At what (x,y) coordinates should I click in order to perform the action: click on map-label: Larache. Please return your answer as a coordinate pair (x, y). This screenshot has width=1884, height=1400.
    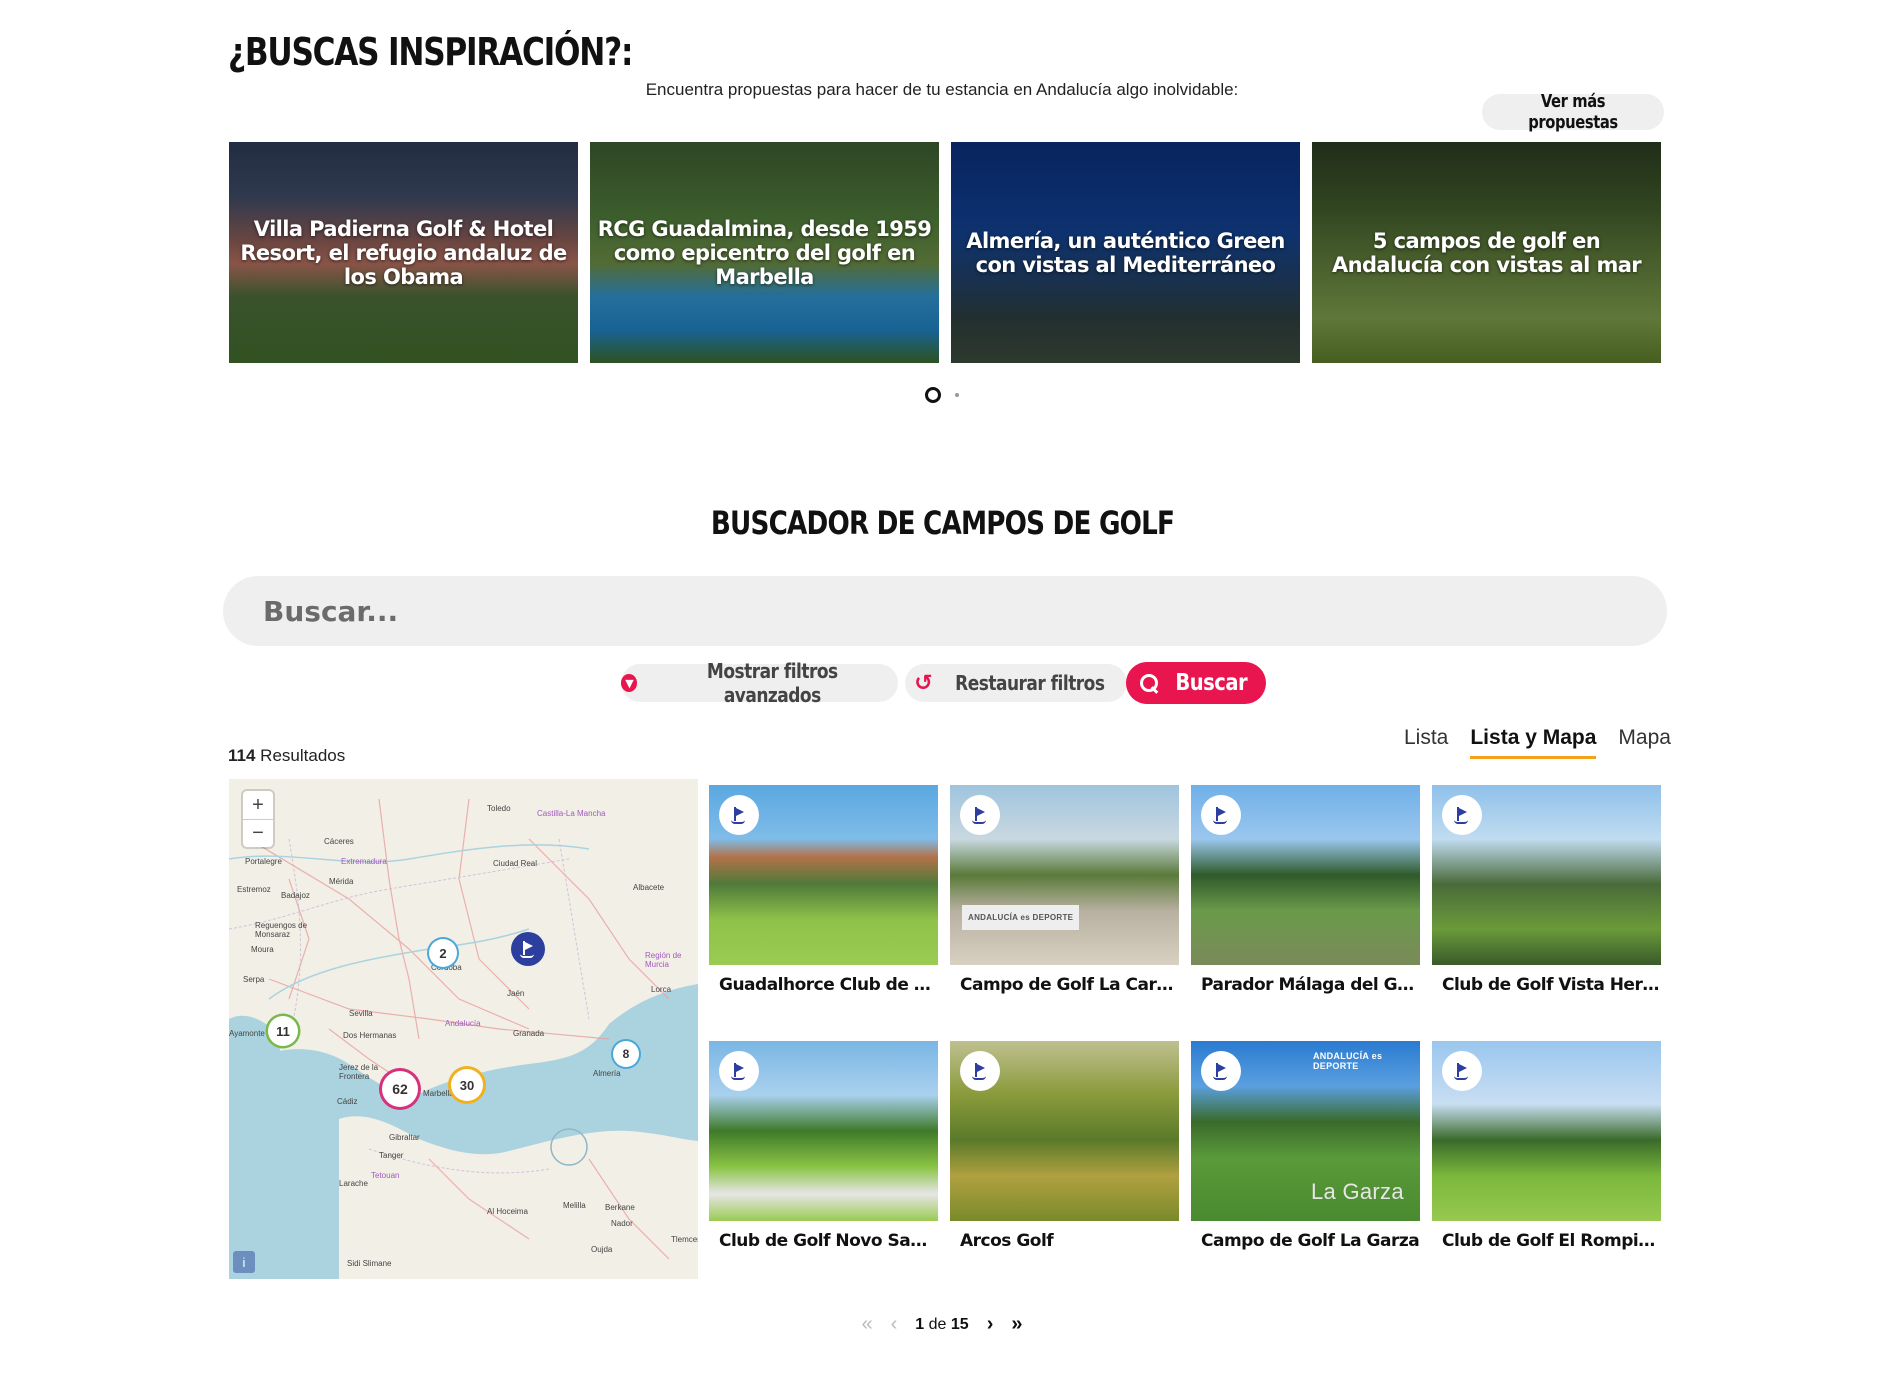
    Looking at the image, I should click on (353, 1183).